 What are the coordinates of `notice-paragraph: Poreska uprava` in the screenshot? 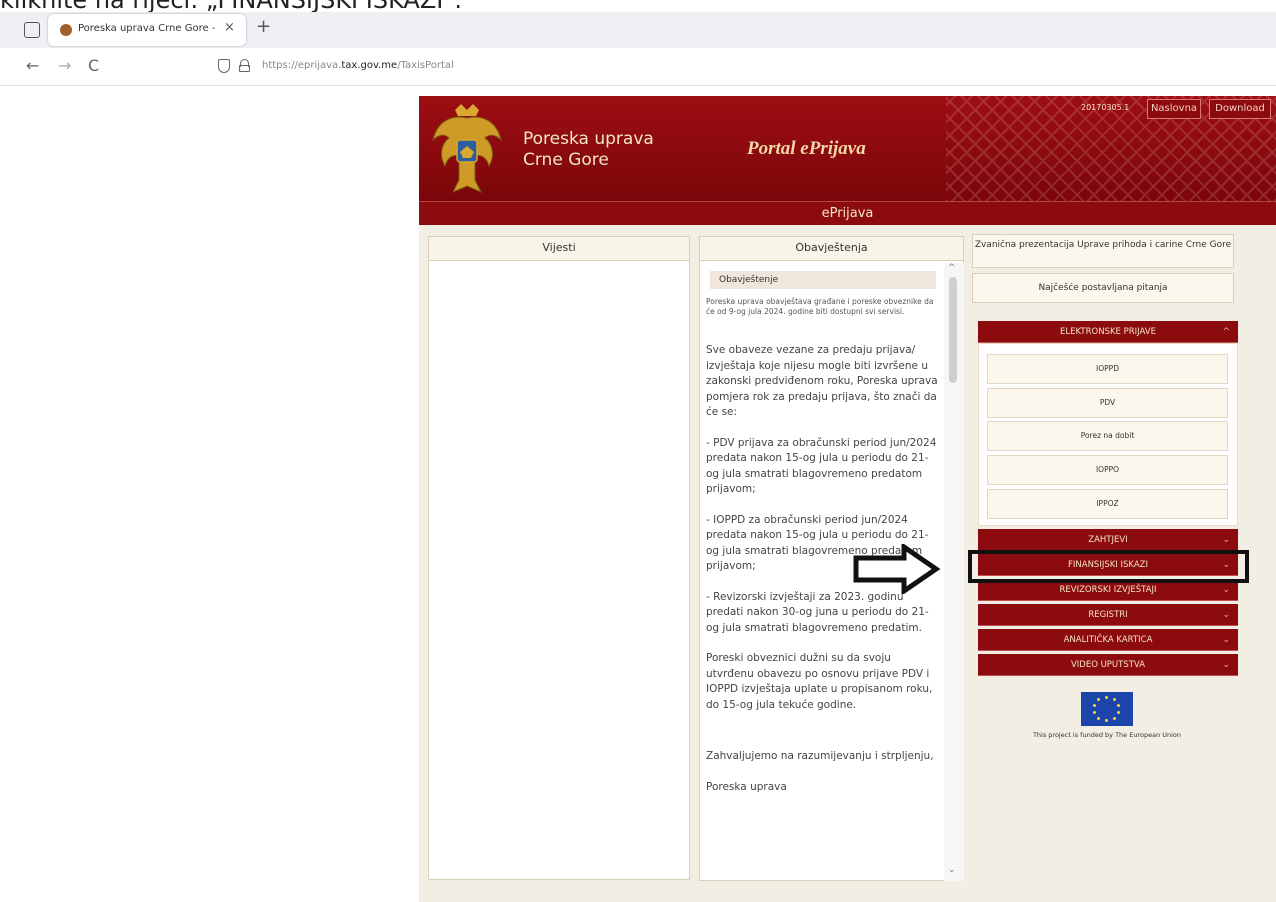 It's located at (746, 786).